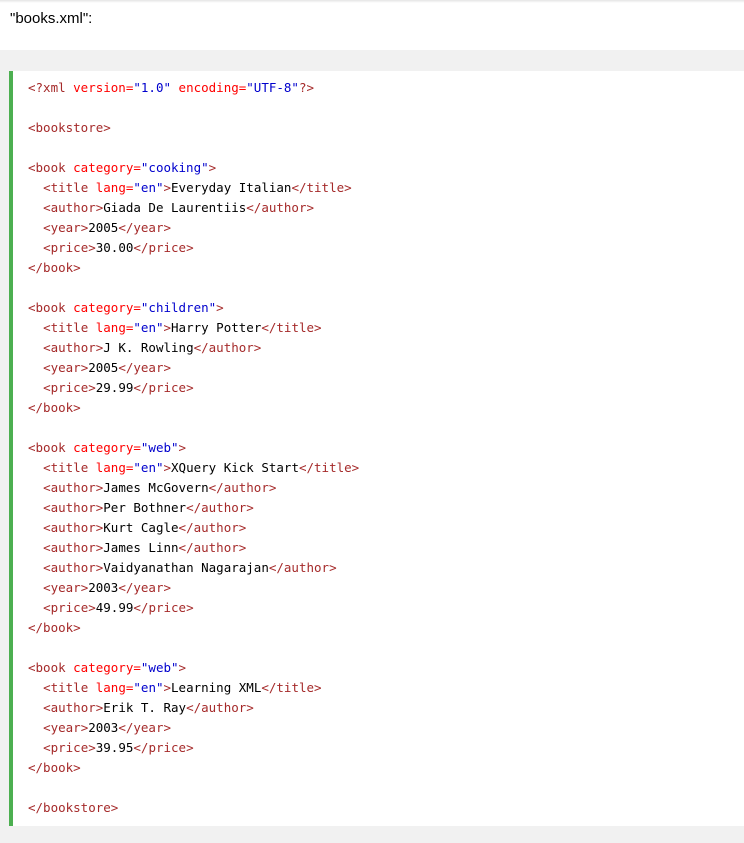 Image resolution: width=744 pixels, height=843 pixels. What do you see at coordinates (141, 547) in the screenshot?
I see `xml-text: James Linn` at bounding box center [141, 547].